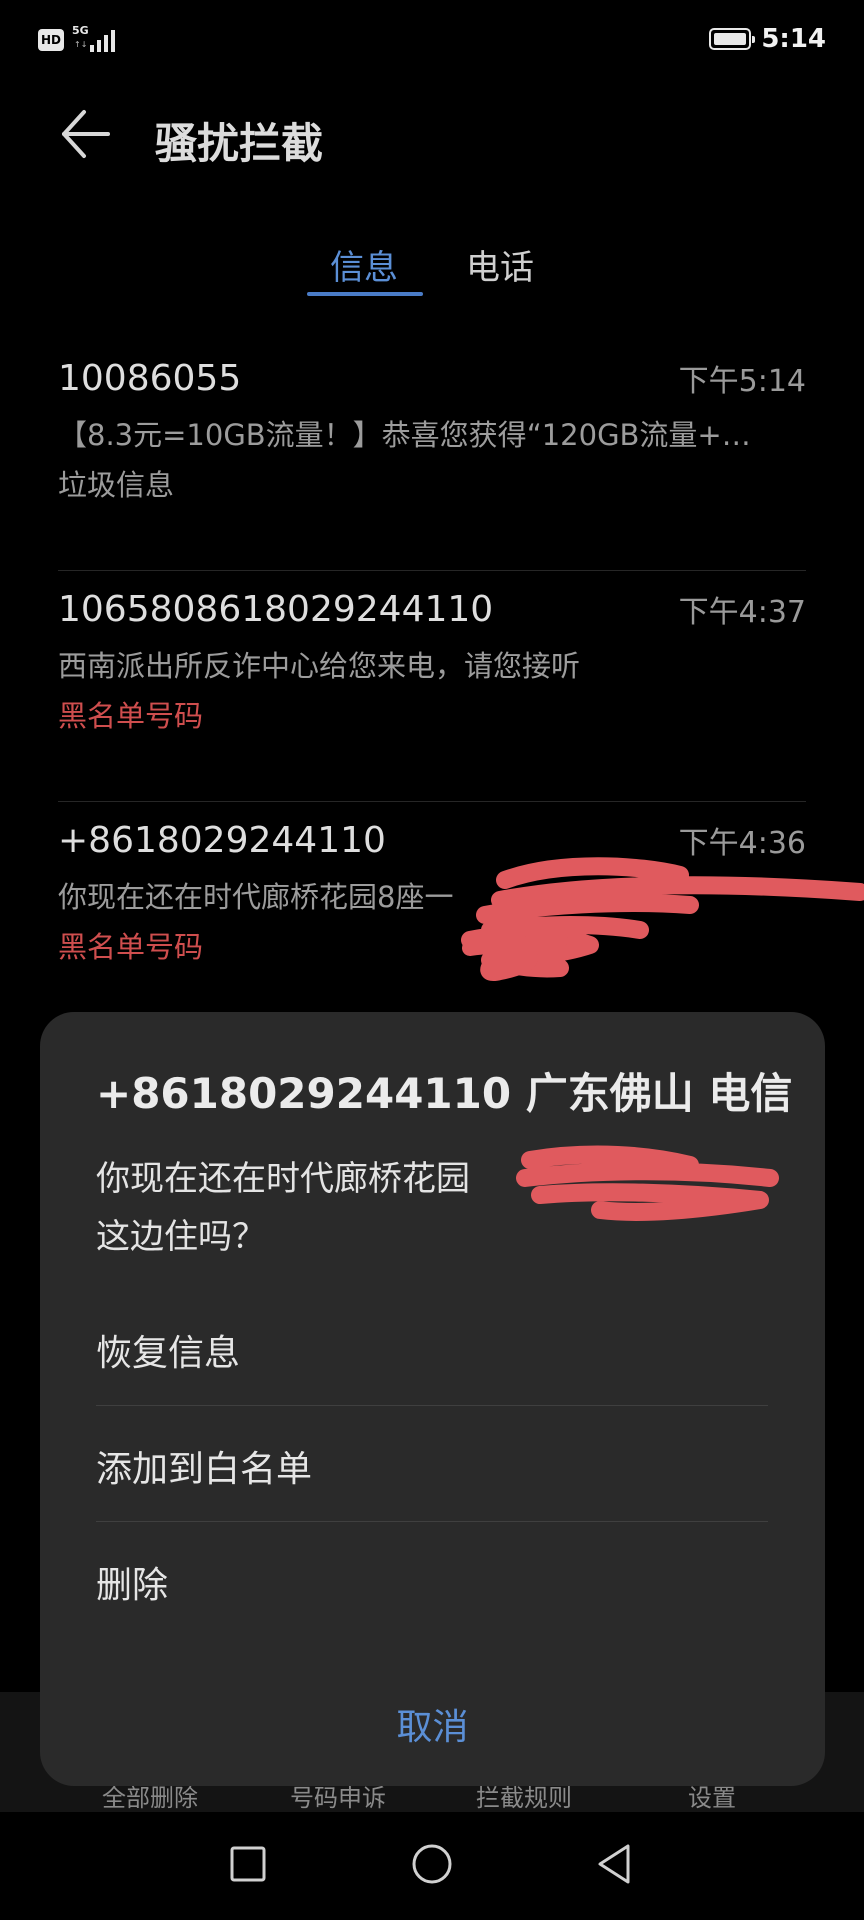  What do you see at coordinates (51, 40) in the screenshot?
I see `hd-icon: HD` at bounding box center [51, 40].